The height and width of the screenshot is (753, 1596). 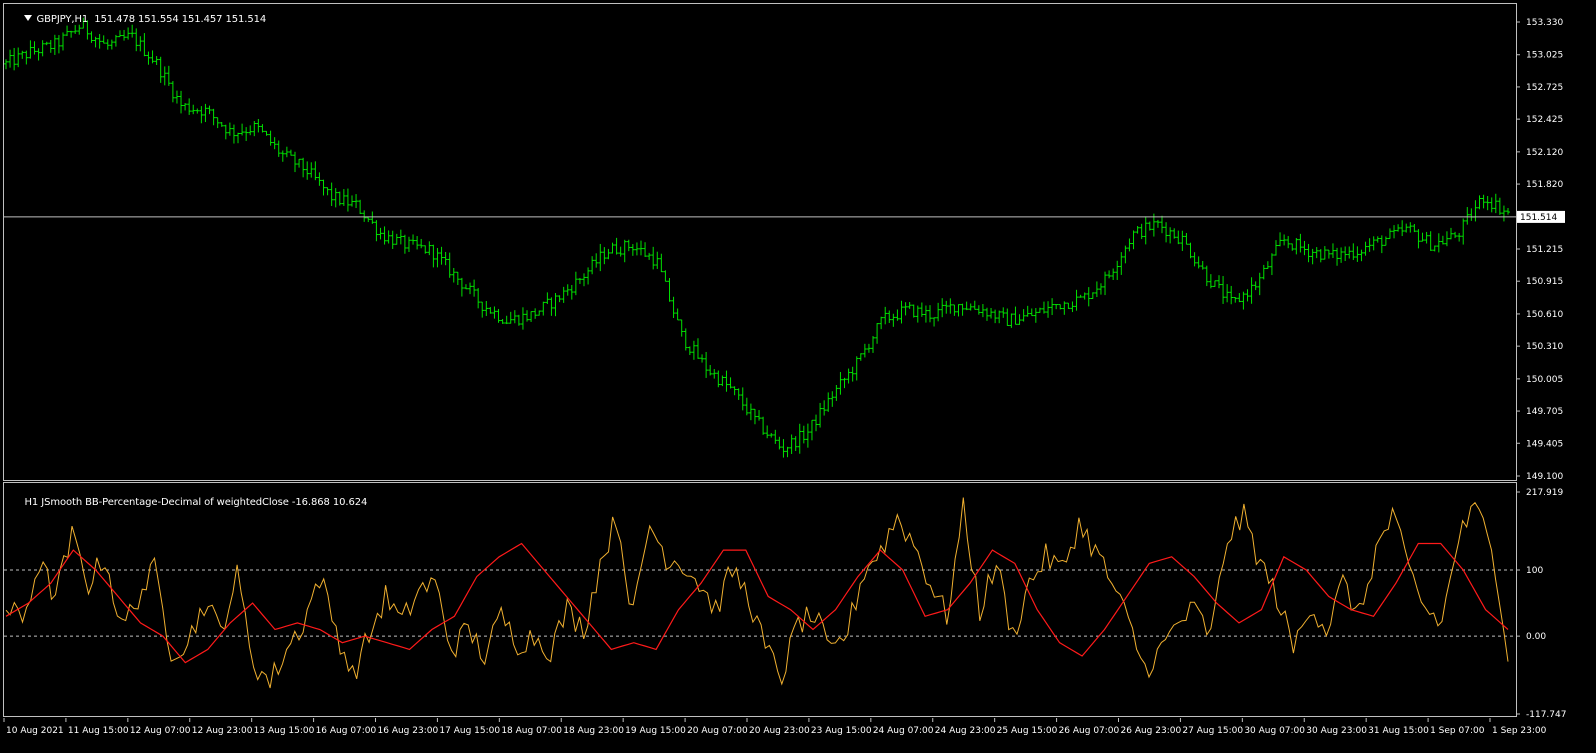 I want to click on time-tick-label: 24 Aug 07:00, so click(x=903, y=731).